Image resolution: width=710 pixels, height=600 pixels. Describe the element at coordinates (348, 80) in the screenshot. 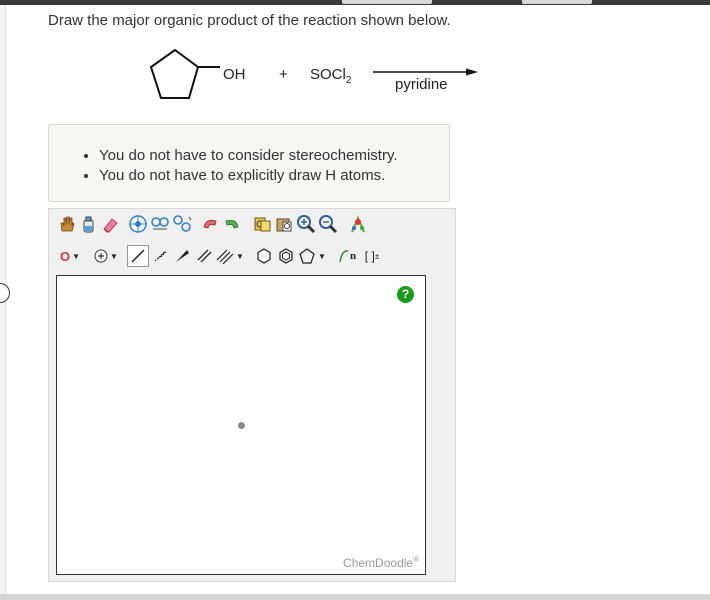

I see `reagent-subscript: 2` at that location.